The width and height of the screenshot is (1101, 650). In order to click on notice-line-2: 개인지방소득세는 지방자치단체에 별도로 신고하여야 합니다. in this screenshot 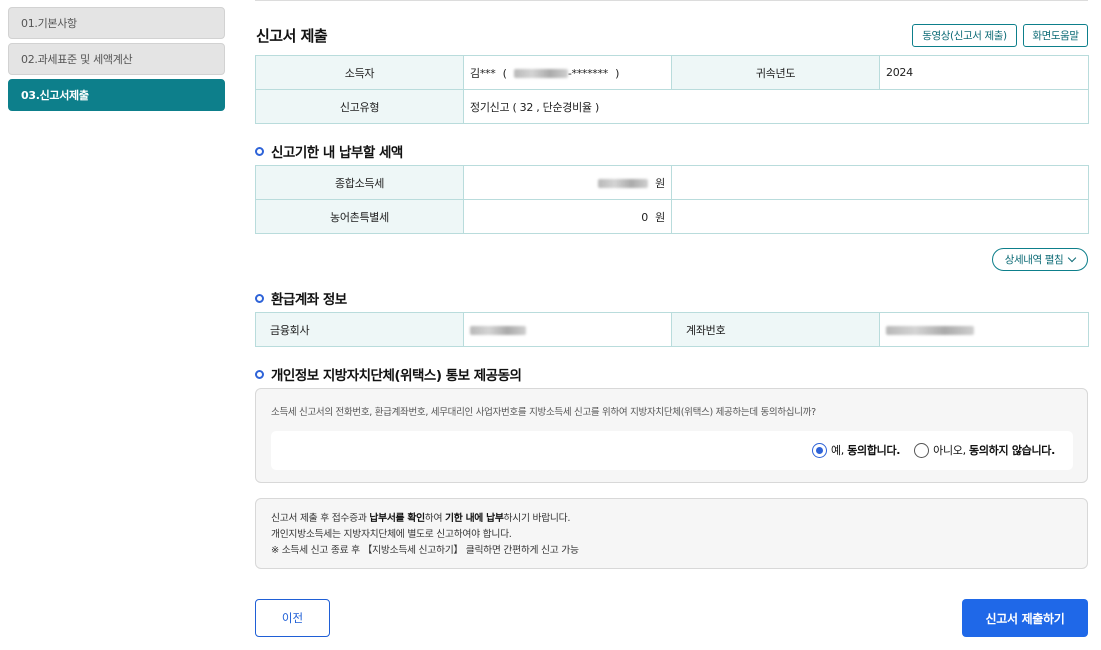, I will do `click(391, 534)`.